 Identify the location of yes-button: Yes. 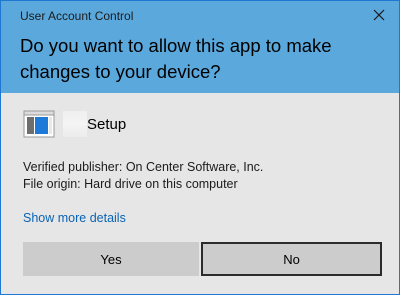
(111, 259).